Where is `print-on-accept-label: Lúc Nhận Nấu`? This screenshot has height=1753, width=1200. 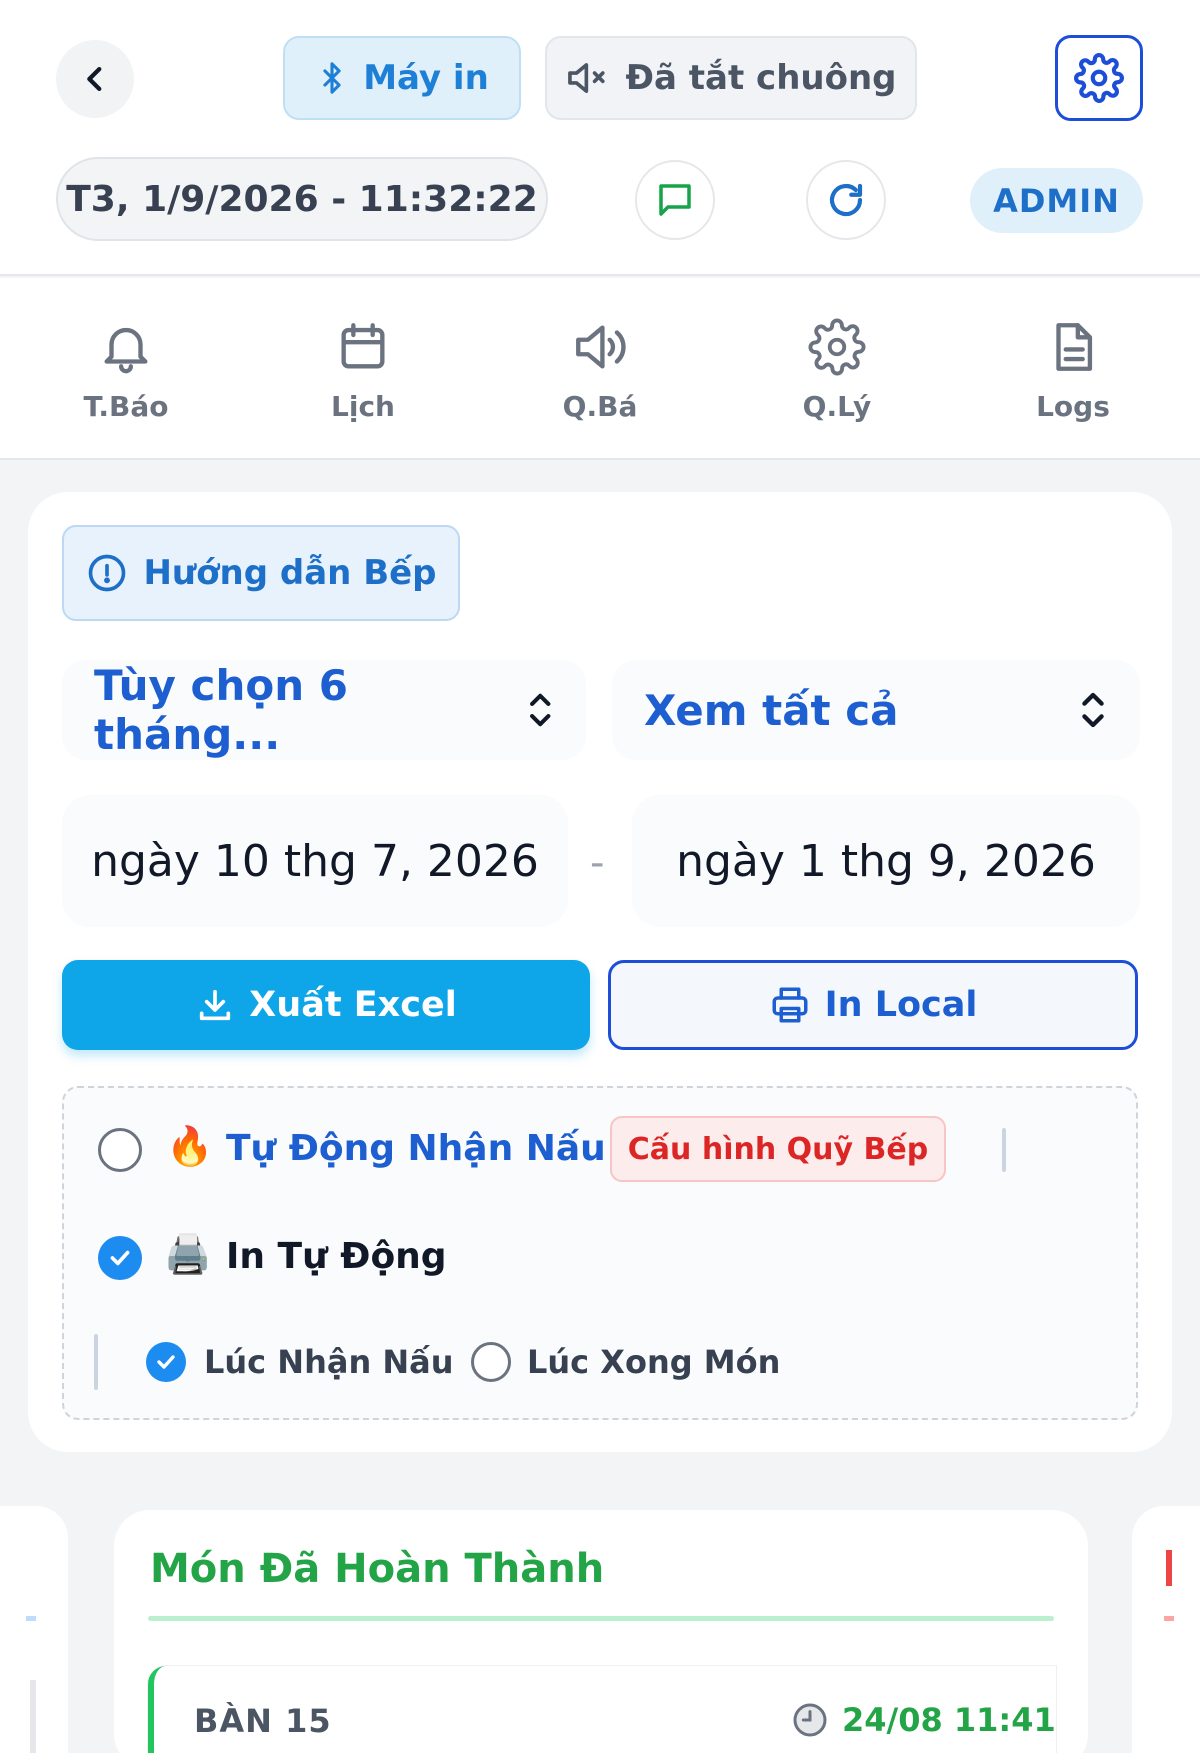 print-on-accept-label: Lúc Nhận Nấu is located at coordinates (329, 1362).